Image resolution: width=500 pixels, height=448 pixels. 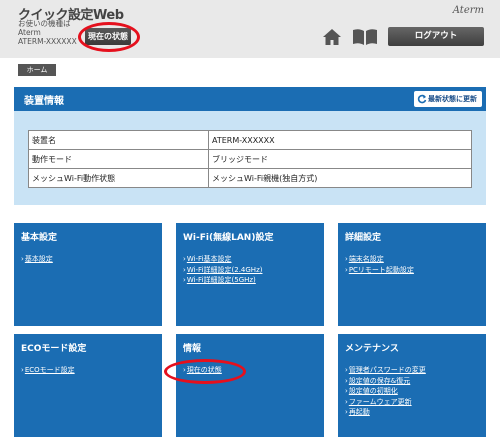 I want to click on row-value: メッシュWi-Fi親機(独自方式), so click(x=340, y=178).